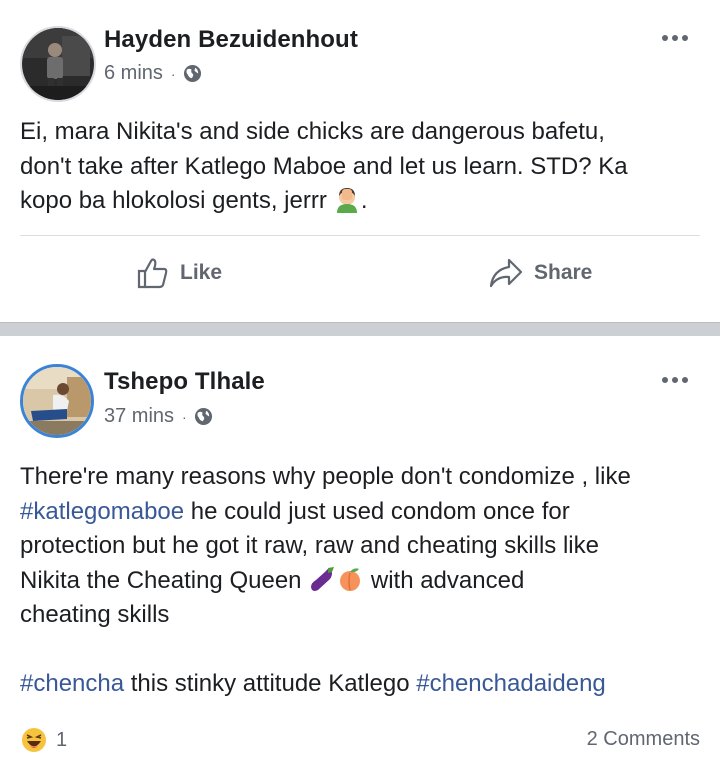  Describe the element at coordinates (360, 329) in the screenshot. I see `feed-separator` at that location.